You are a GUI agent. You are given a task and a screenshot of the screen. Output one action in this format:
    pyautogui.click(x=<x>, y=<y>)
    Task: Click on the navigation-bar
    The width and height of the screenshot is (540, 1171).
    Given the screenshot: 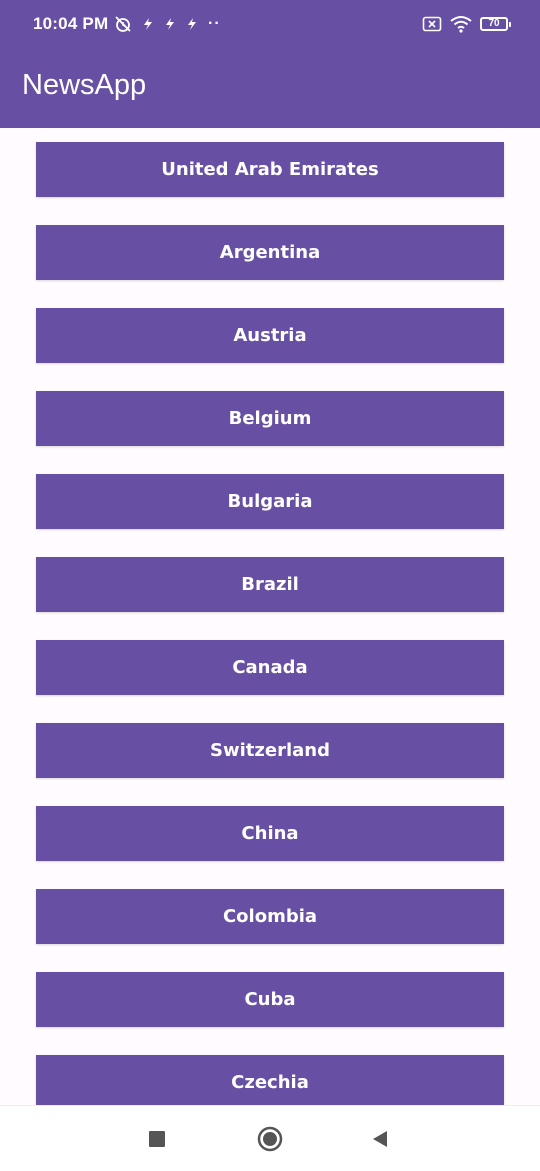 What is the action you would take?
    pyautogui.click(x=270, y=1138)
    